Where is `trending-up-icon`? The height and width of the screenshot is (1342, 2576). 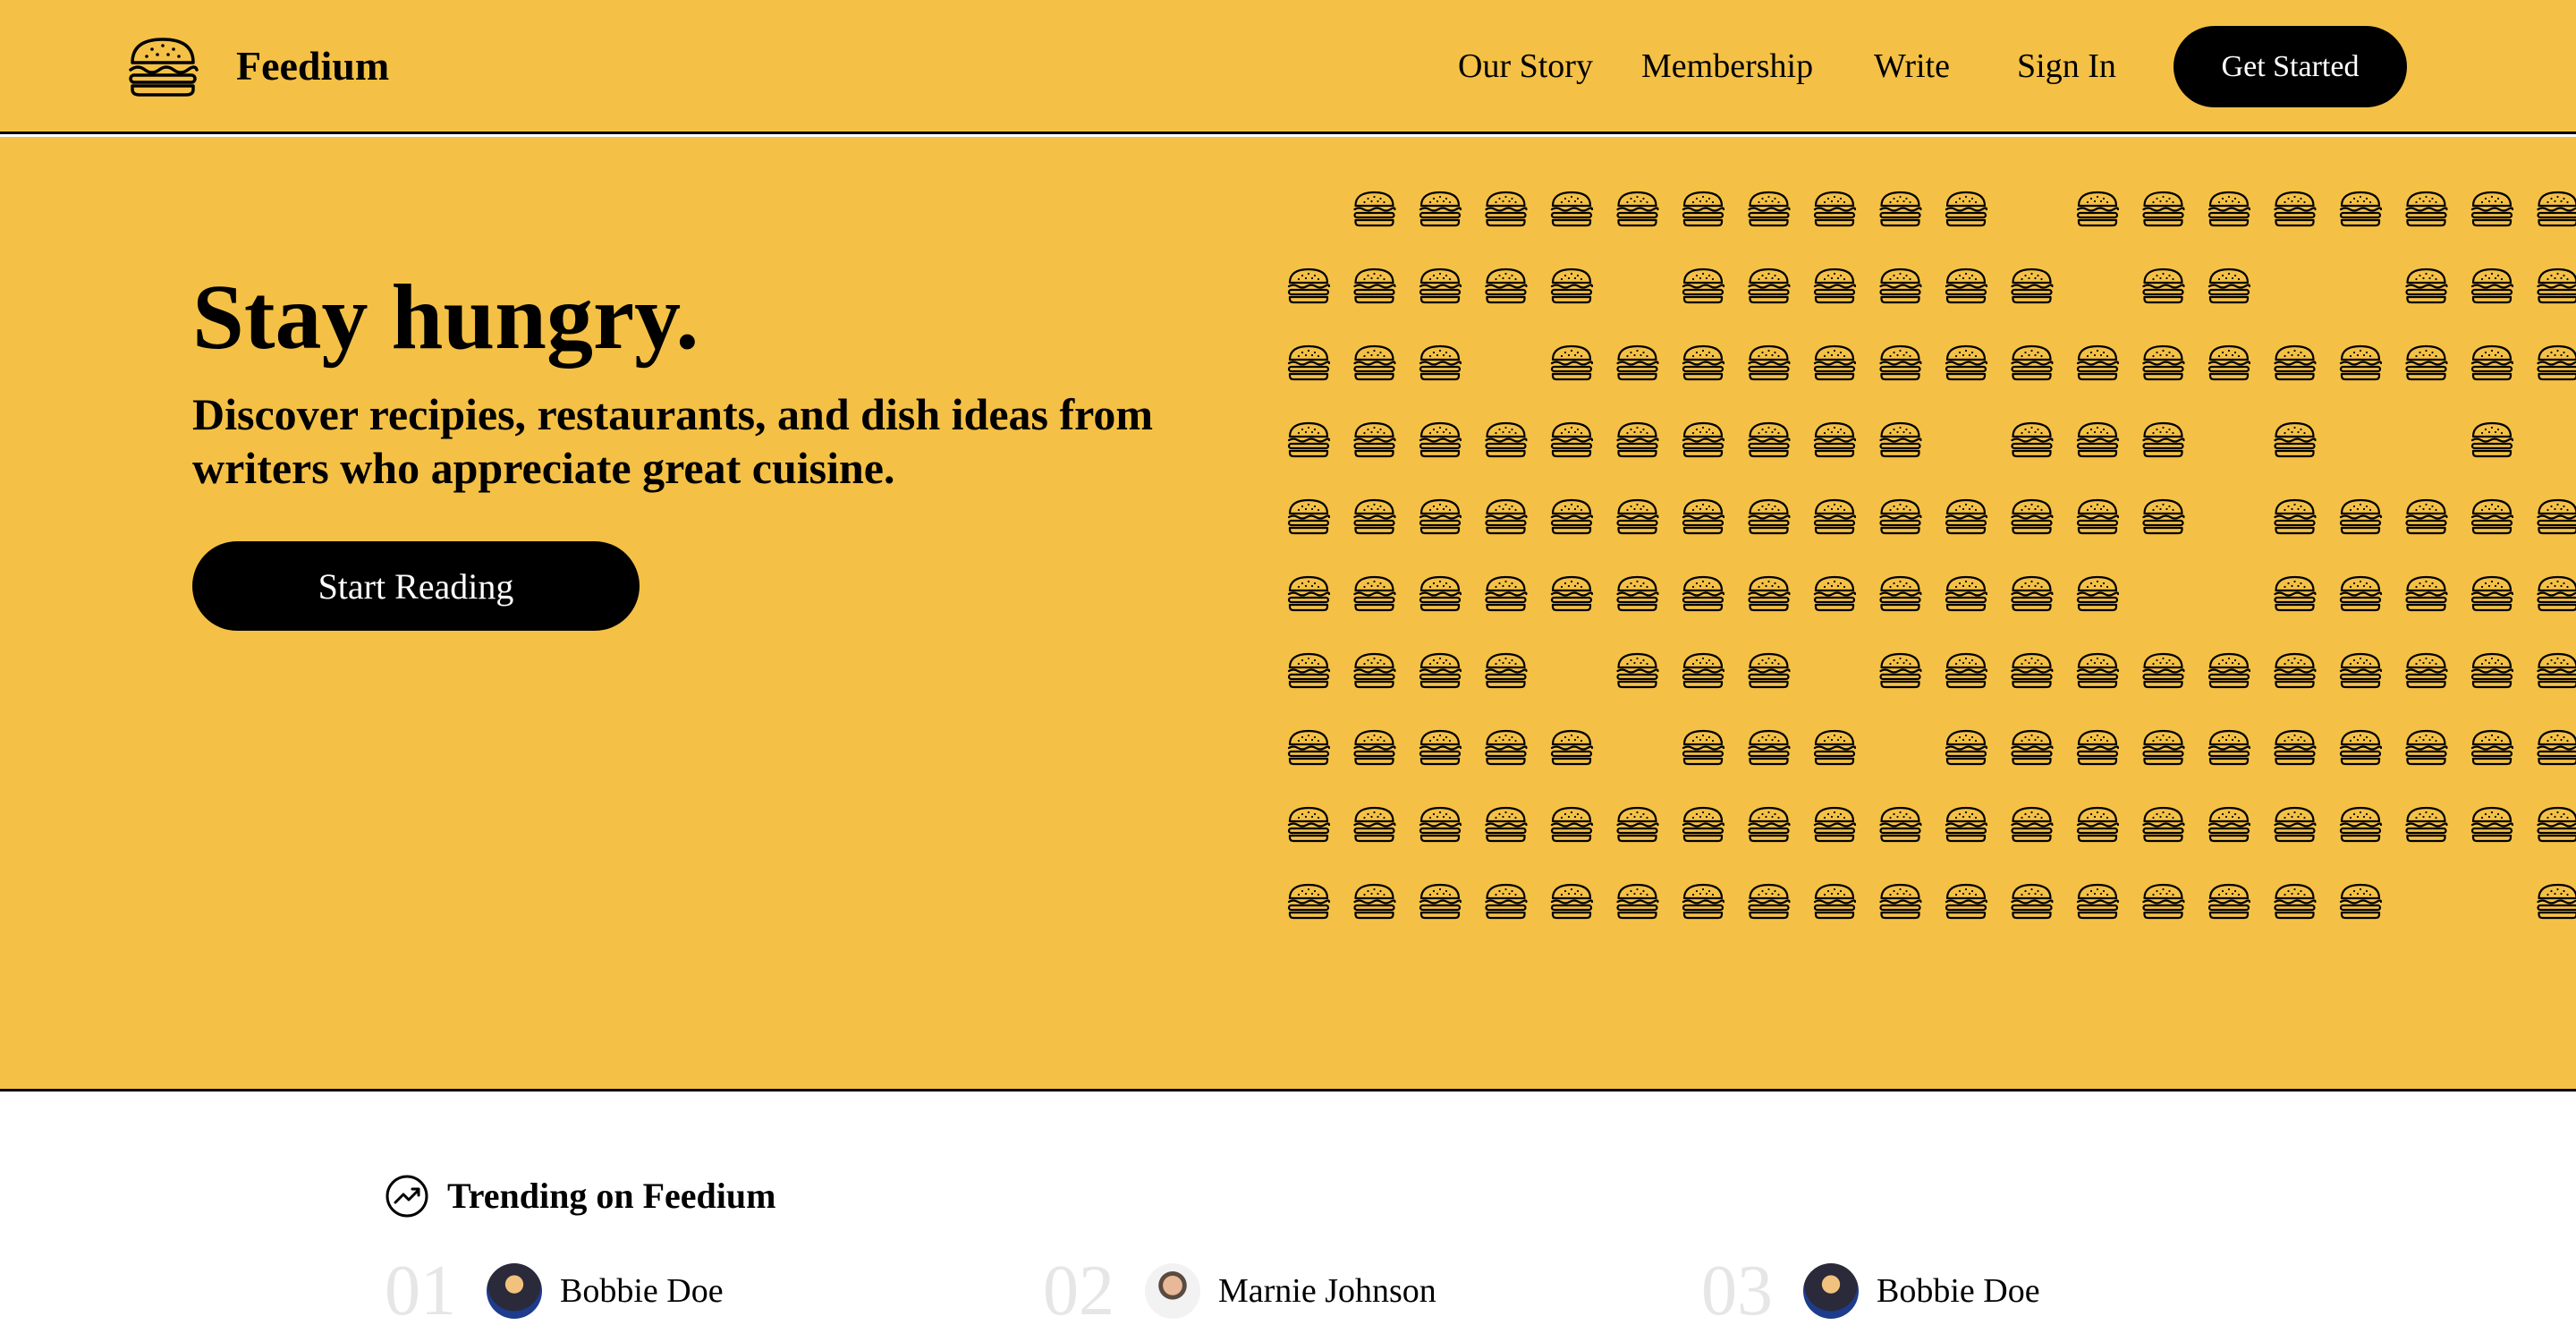 trending-up-icon is located at coordinates (407, 1196).